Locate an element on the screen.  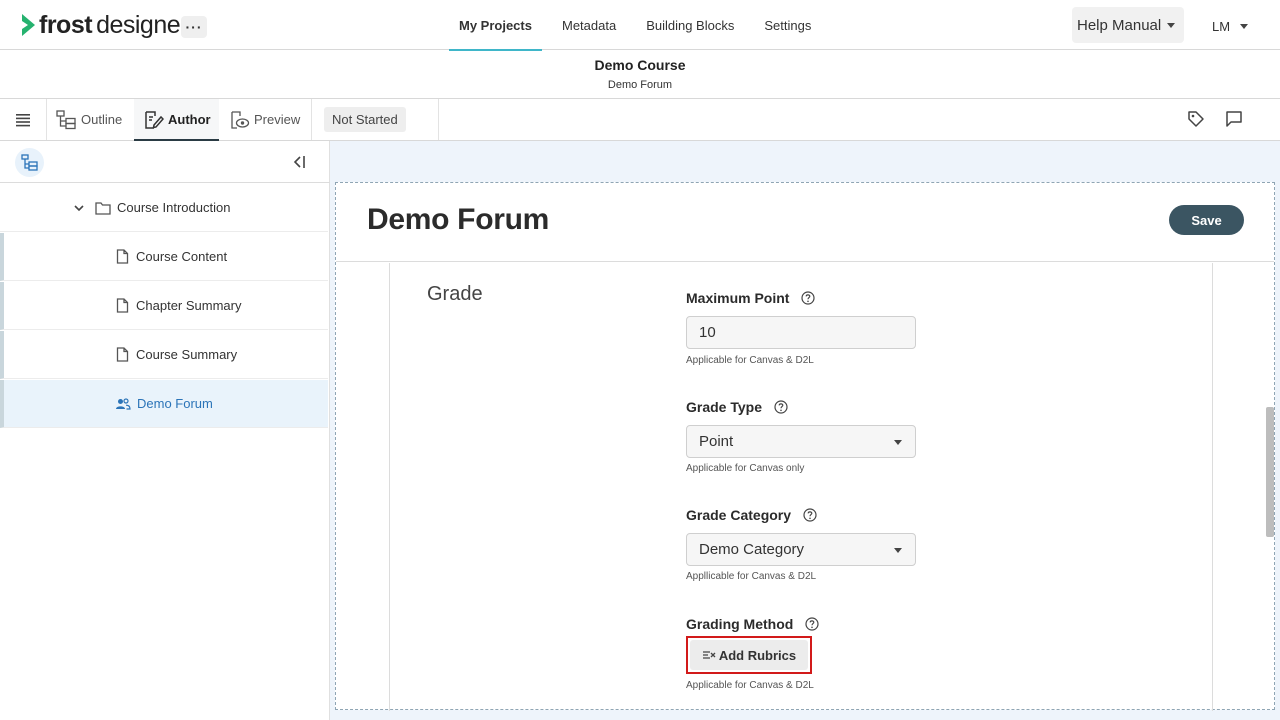
people-icon is located at coordinates (123, 403).